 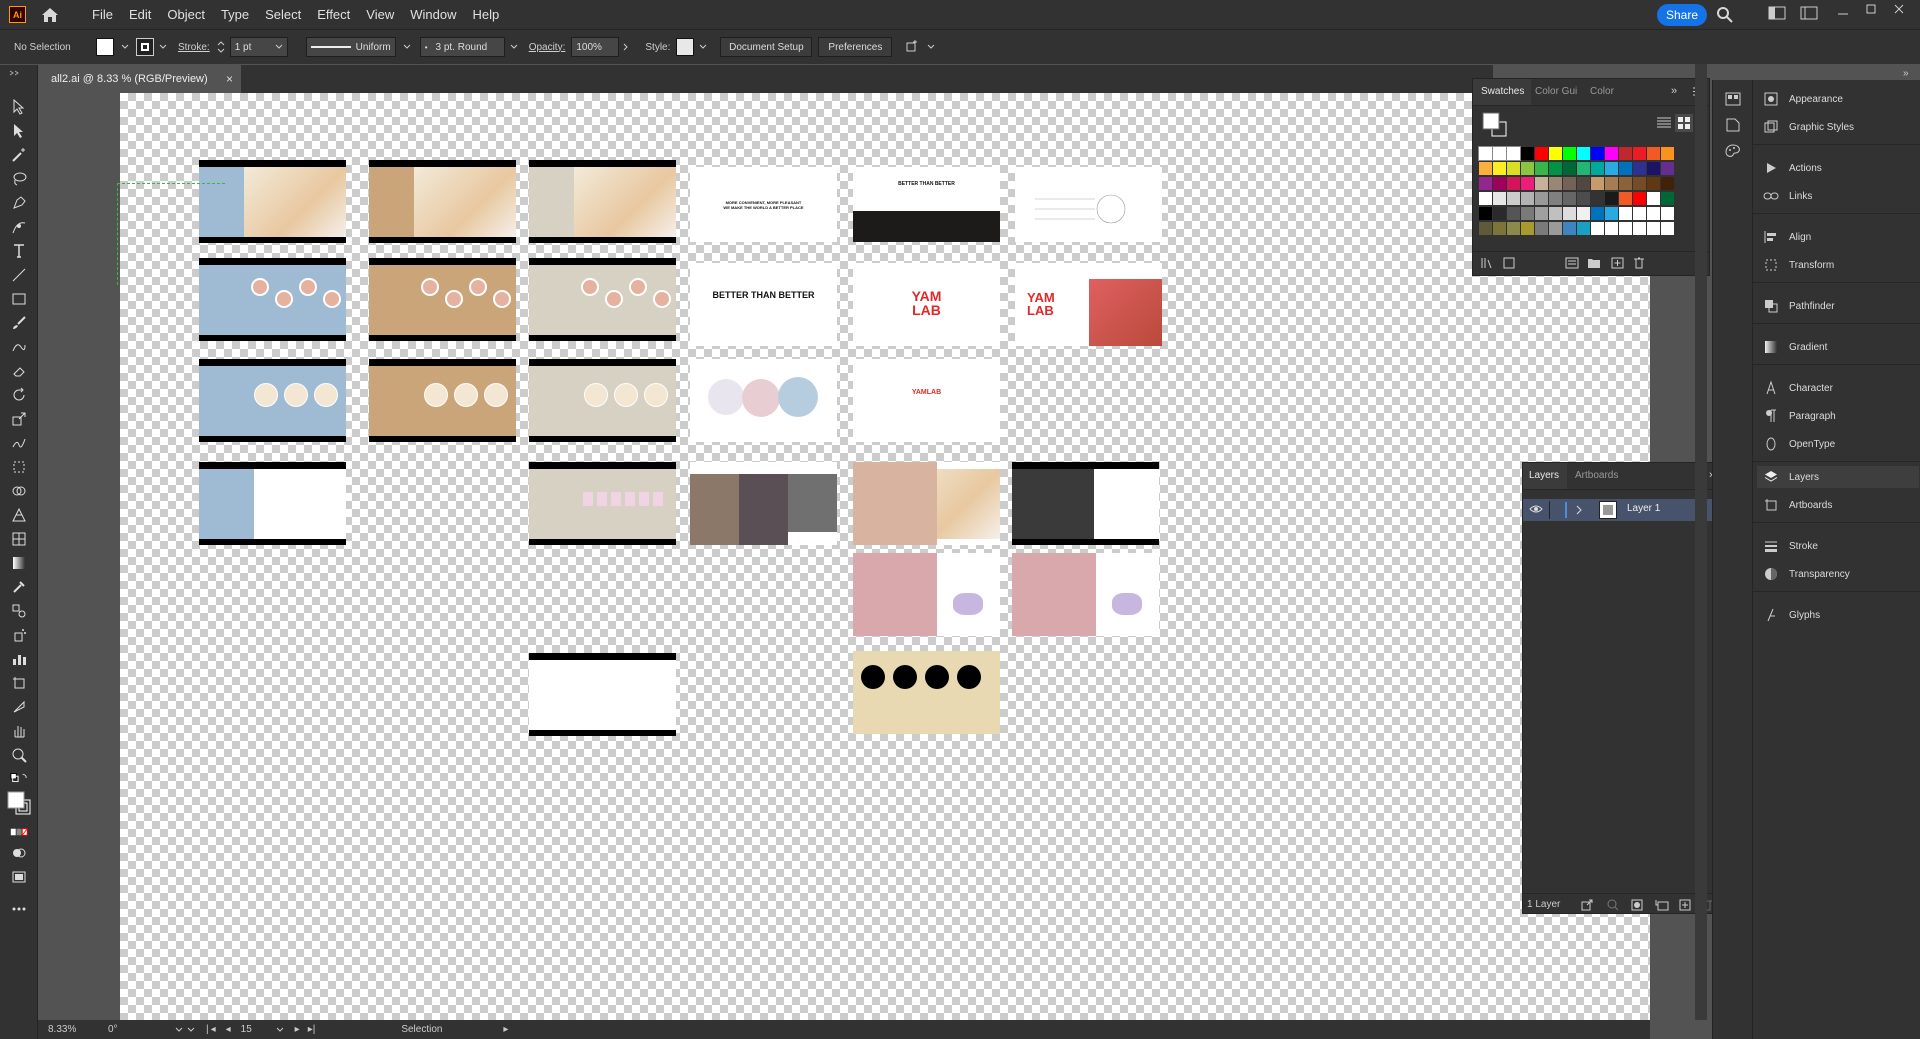 I want to click on dock-actions: Actions, so click(x=1838, y=168).